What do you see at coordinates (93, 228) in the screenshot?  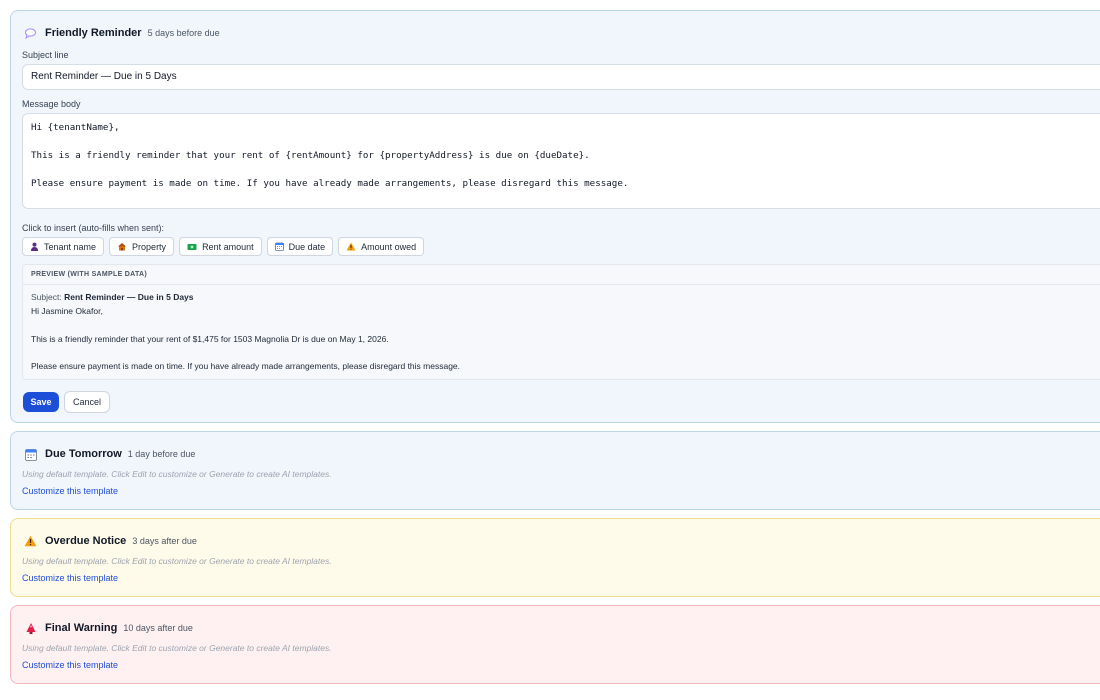 I see `insert-hint: Click to insert (auto-fills when sent):` at bounding box center [93, 228].